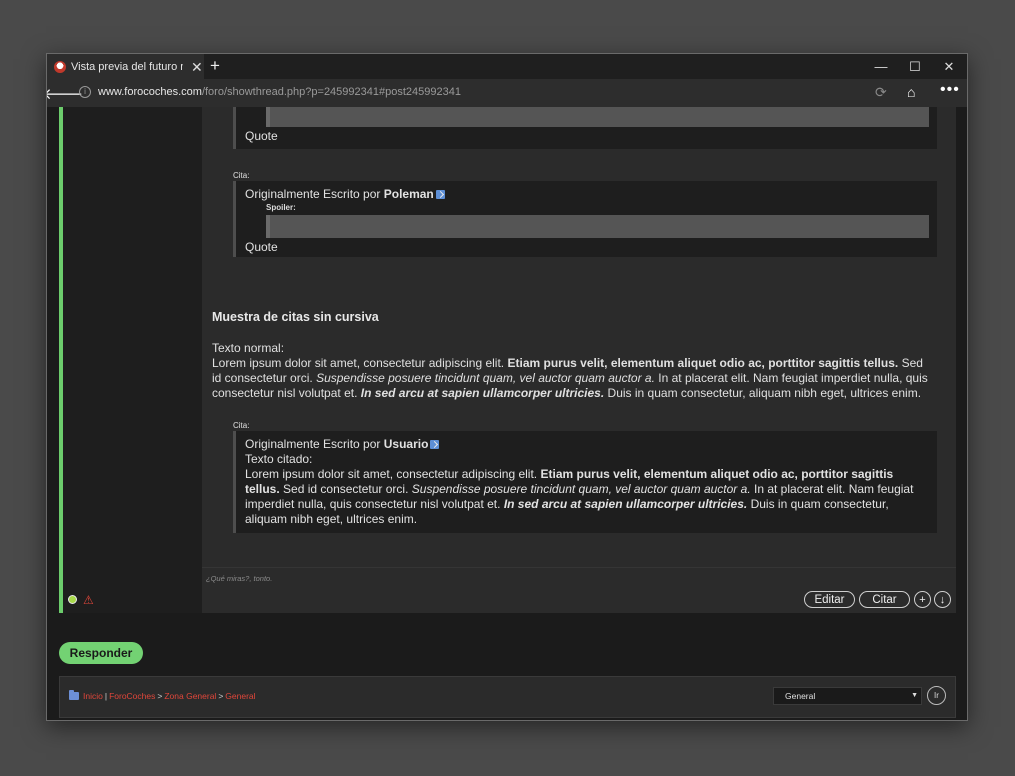 Image resolution: width=1015 pixels, height=776 pixels. I want to click on quote-author-name: Poleman, so click(409, 194).